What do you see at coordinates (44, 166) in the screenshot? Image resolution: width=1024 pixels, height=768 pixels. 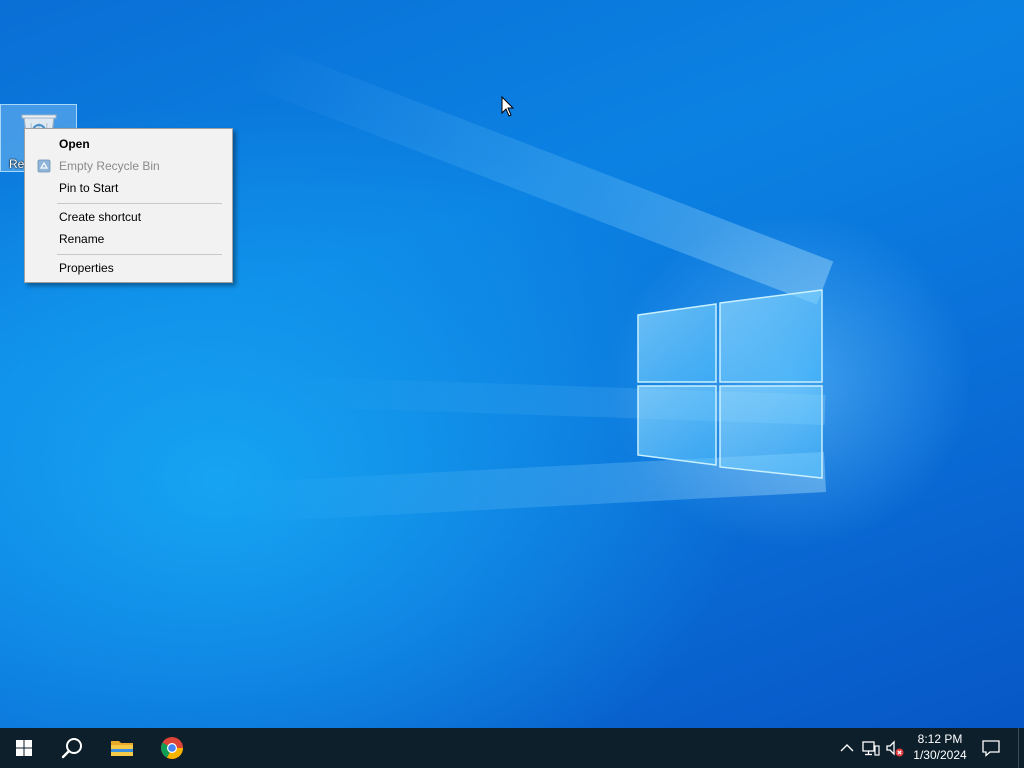 I see `recycle-shield-icon` at bounding box center [44, 166].